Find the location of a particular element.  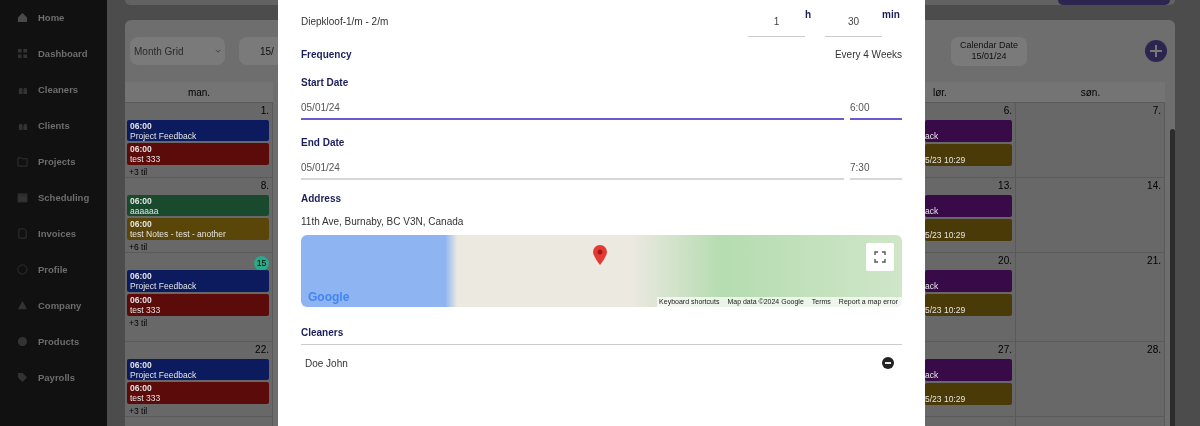

unit-label: h is located at coordinates (809, 14).